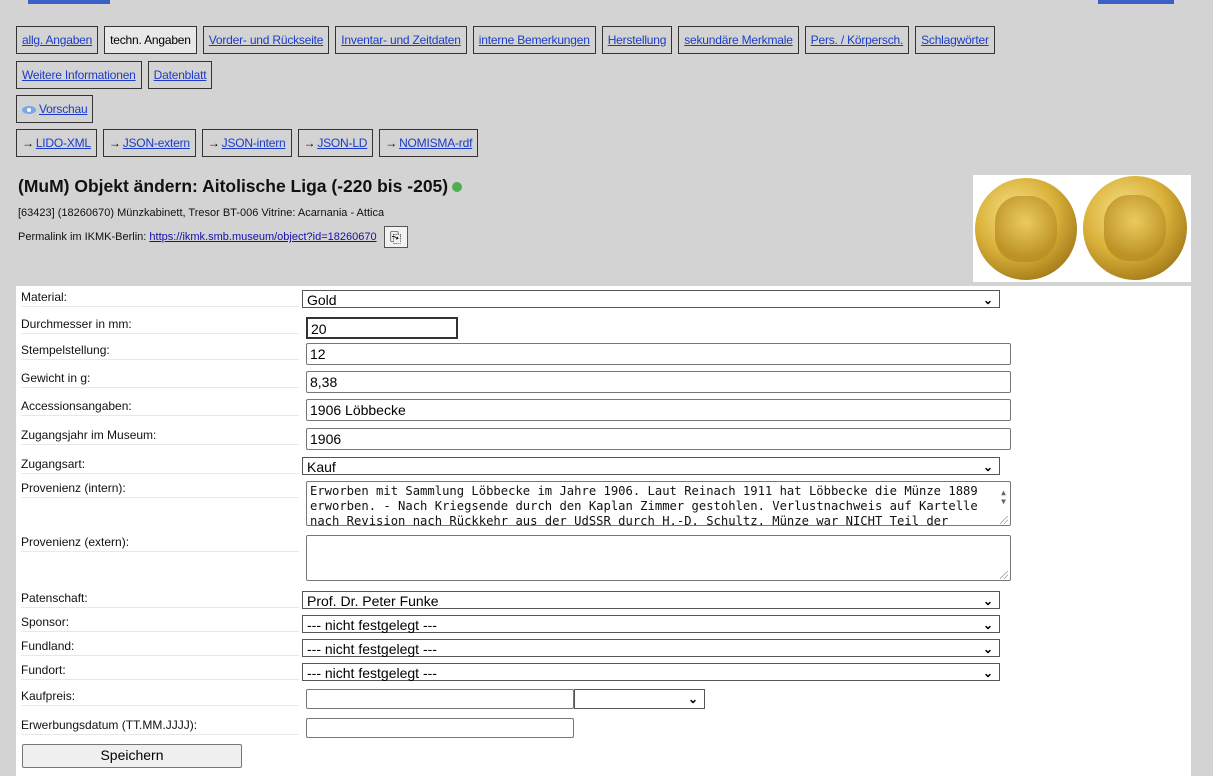  Describe the element at coordinates (857, 40) in the screenshot. I see `tab-pers-koerpersch: Pers. / Körpersch.` at that location.